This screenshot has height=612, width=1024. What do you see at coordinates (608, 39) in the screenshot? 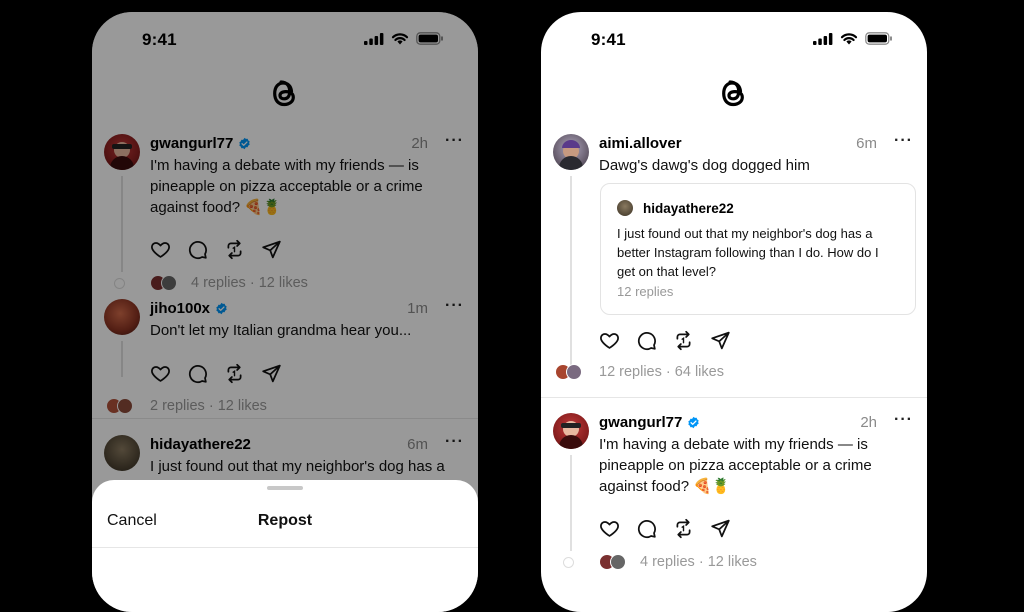
I see `status-time: 9:41` at bounding box center [608, 39].